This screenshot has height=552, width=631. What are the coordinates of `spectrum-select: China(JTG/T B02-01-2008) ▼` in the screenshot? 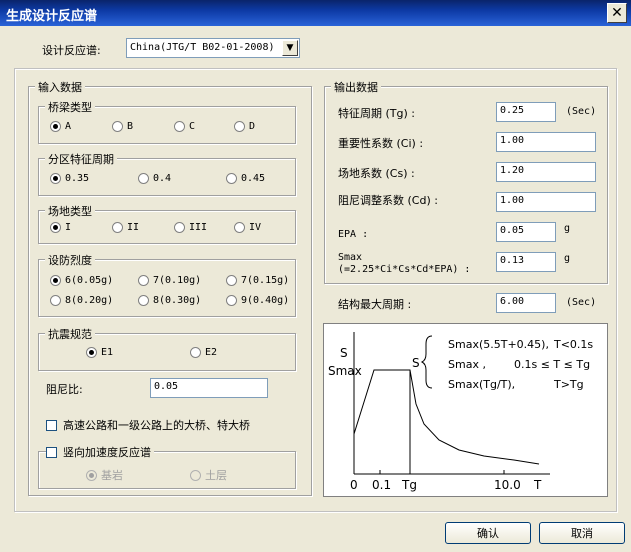 It's located at (213, 48).